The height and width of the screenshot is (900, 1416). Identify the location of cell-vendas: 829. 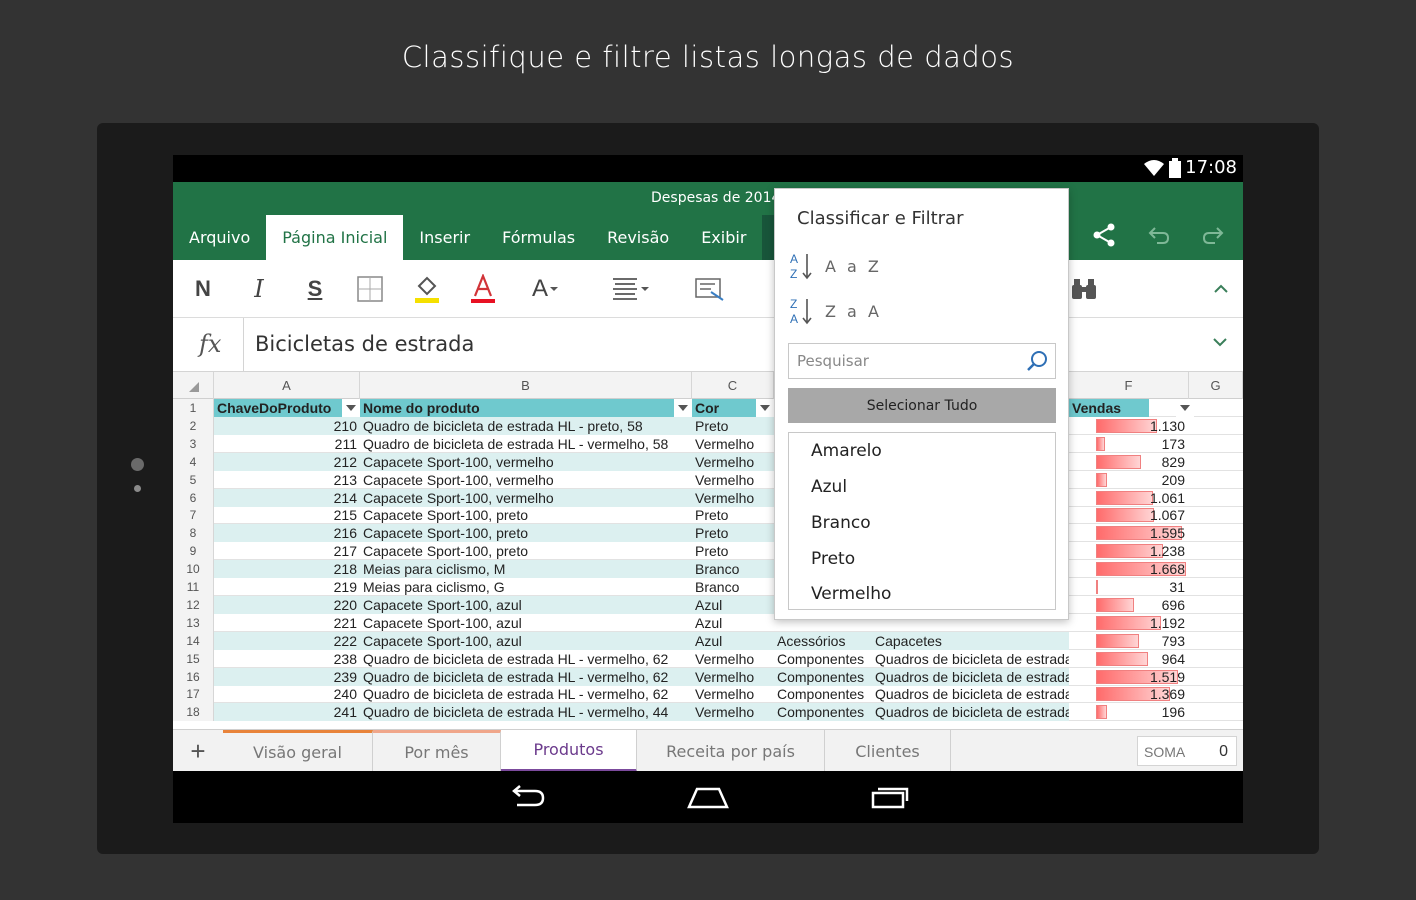
(1142, 462).